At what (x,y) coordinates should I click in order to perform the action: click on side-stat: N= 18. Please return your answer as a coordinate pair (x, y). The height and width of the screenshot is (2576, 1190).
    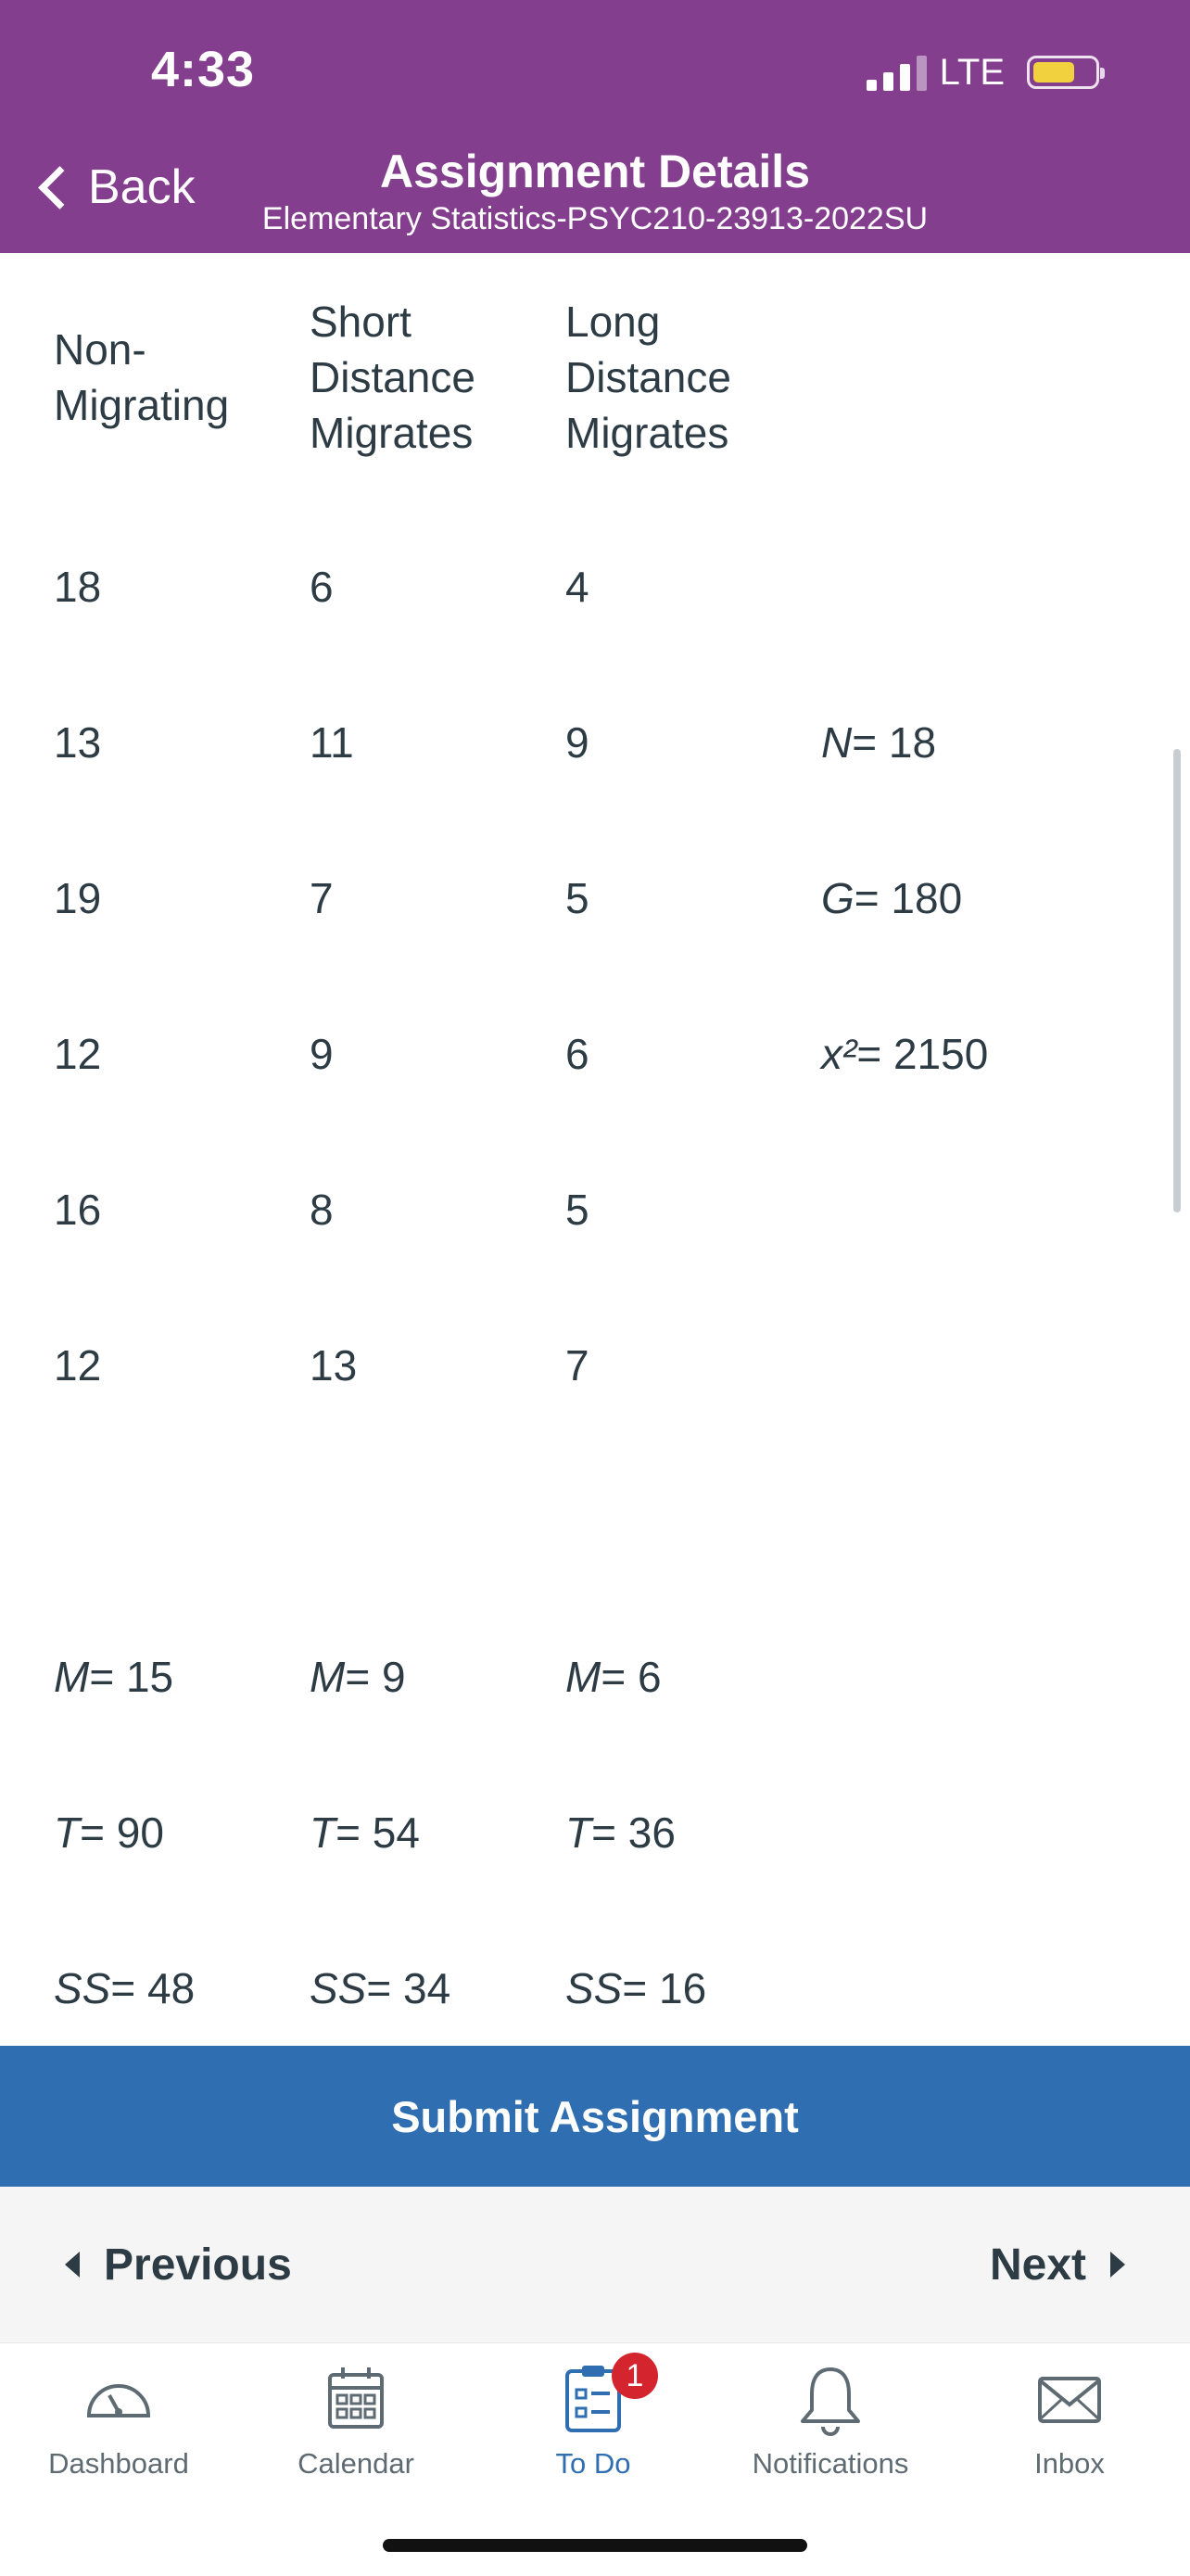
    Looking at the image, I should click on (878, 742).